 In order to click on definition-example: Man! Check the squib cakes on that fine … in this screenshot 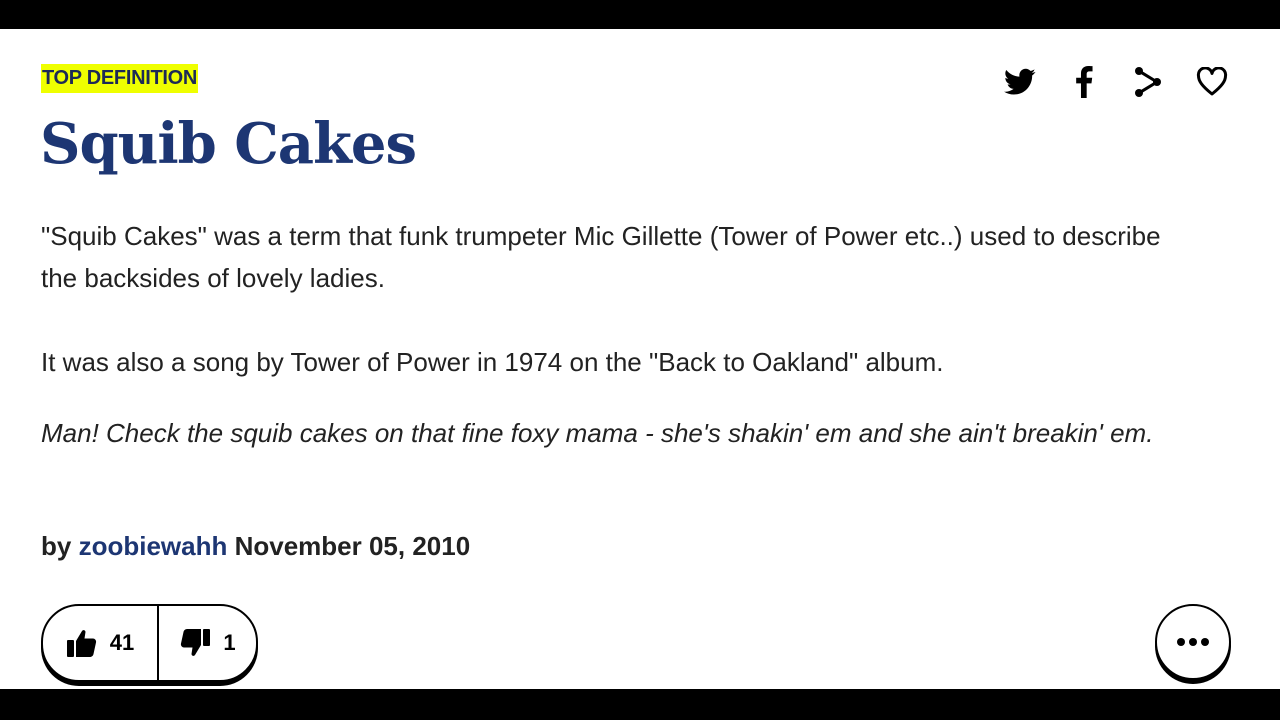, I will do `click(597, 433)`.